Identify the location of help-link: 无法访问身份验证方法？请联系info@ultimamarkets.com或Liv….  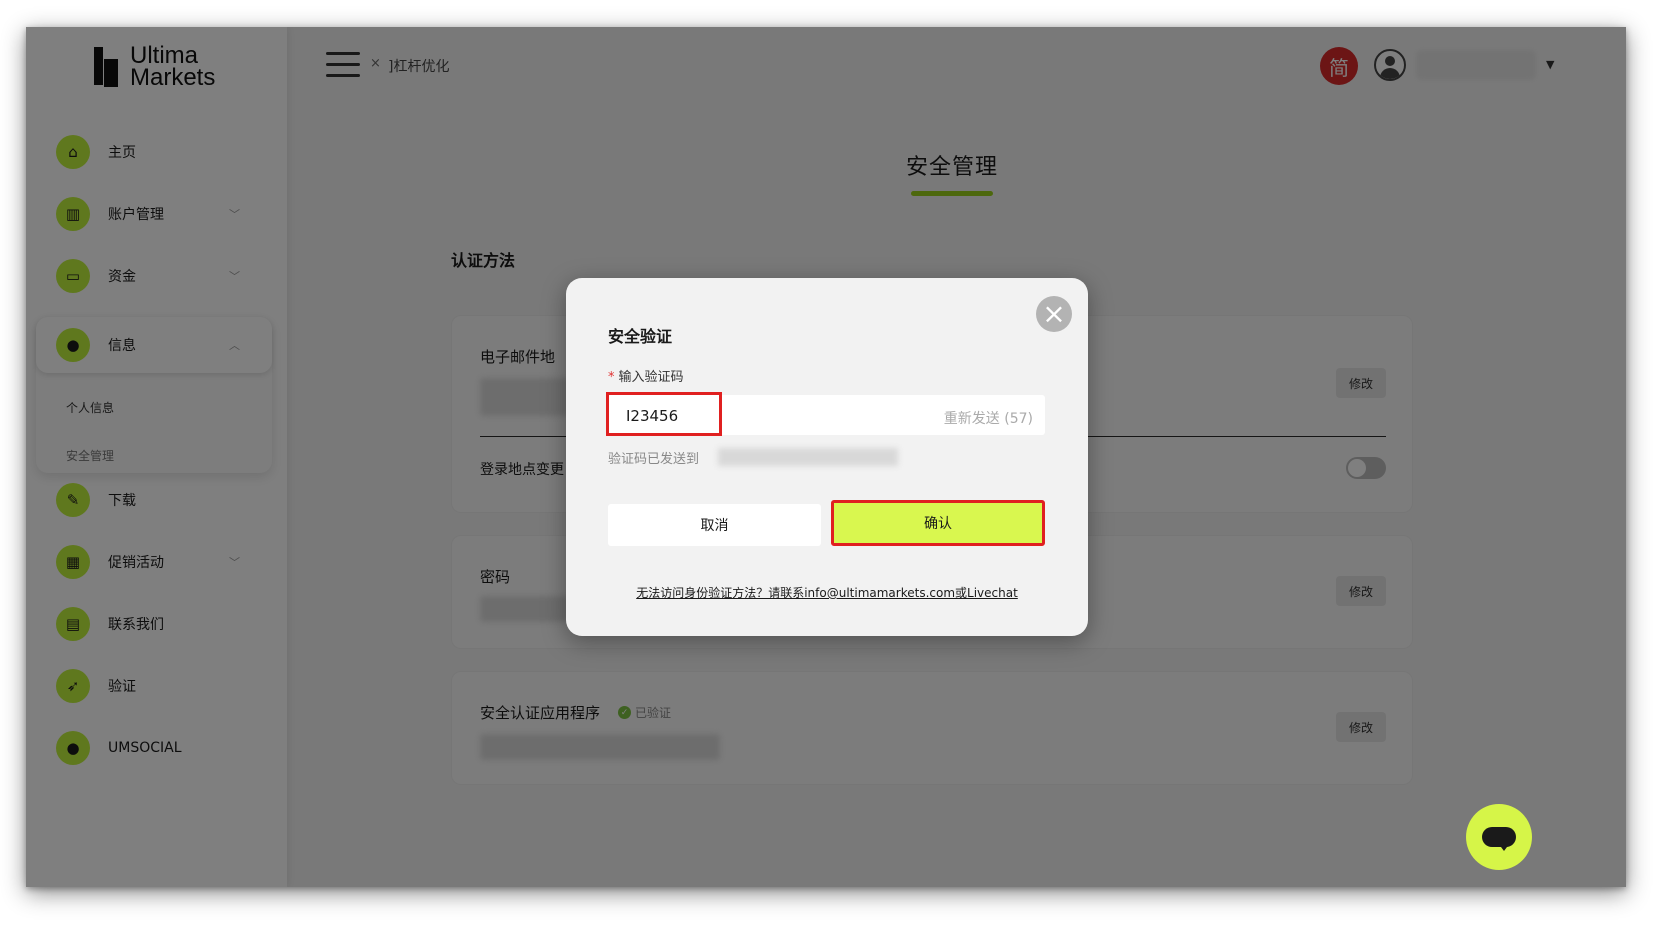
(827, 592).